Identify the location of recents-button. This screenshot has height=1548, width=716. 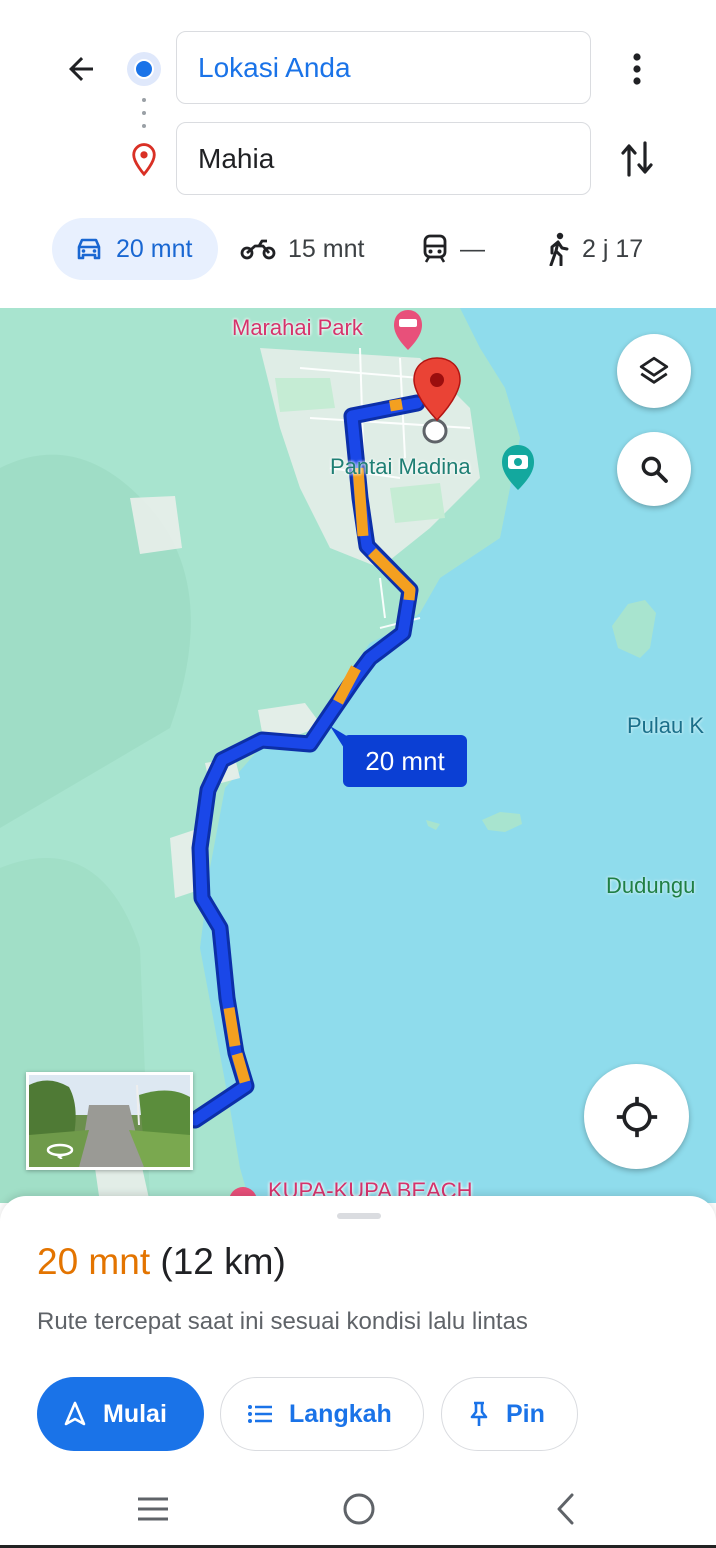
(153, 1509).